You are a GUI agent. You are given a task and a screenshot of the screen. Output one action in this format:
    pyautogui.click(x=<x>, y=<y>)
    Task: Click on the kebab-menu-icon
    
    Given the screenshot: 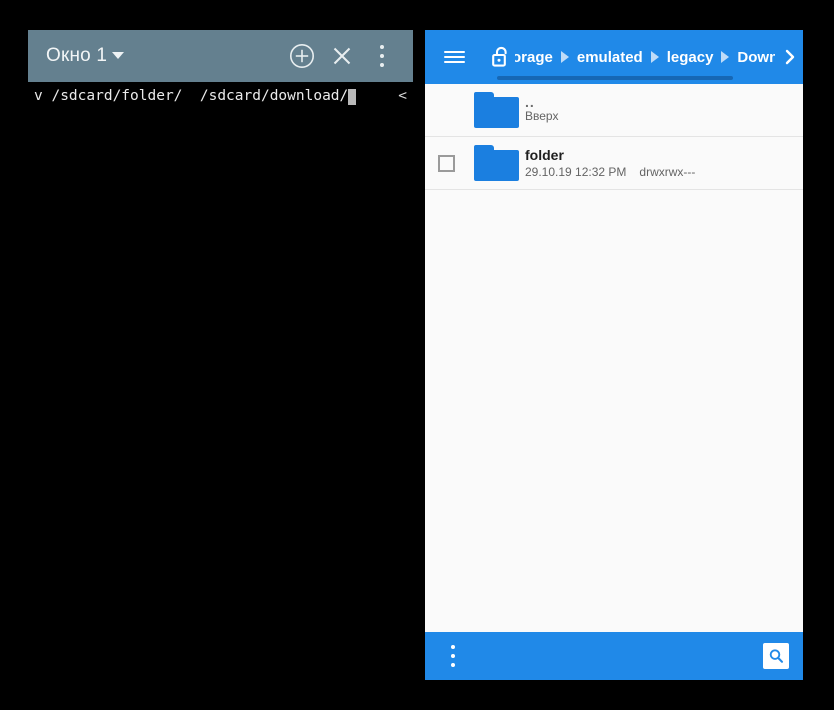 What is the action you would take?
    pyautogui.click(x=382, y=56)
    